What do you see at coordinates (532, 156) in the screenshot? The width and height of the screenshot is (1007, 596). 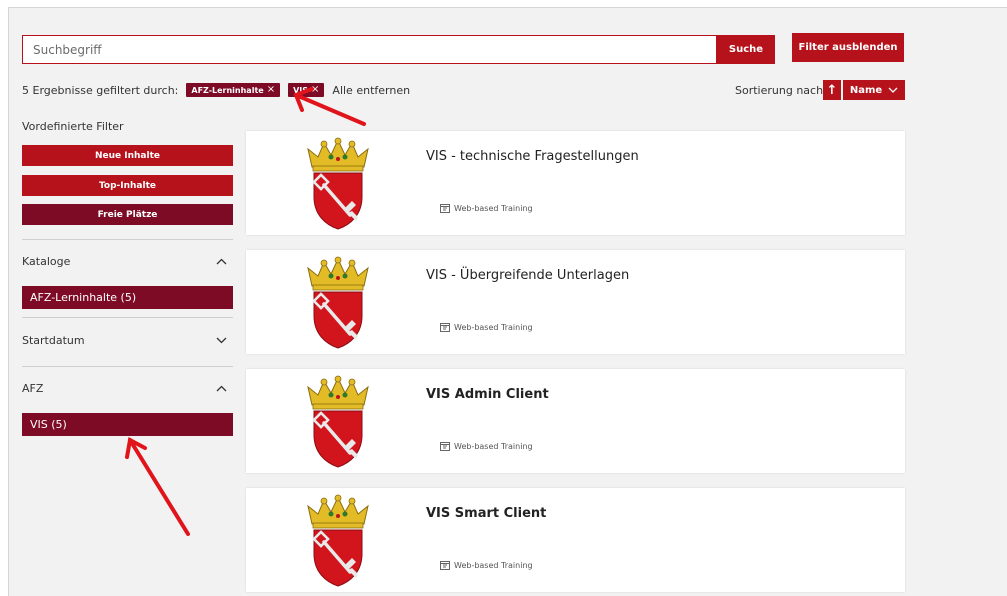 I see `result-title: VIS - technische Fragestellungen` at bounding box center [532, 156].